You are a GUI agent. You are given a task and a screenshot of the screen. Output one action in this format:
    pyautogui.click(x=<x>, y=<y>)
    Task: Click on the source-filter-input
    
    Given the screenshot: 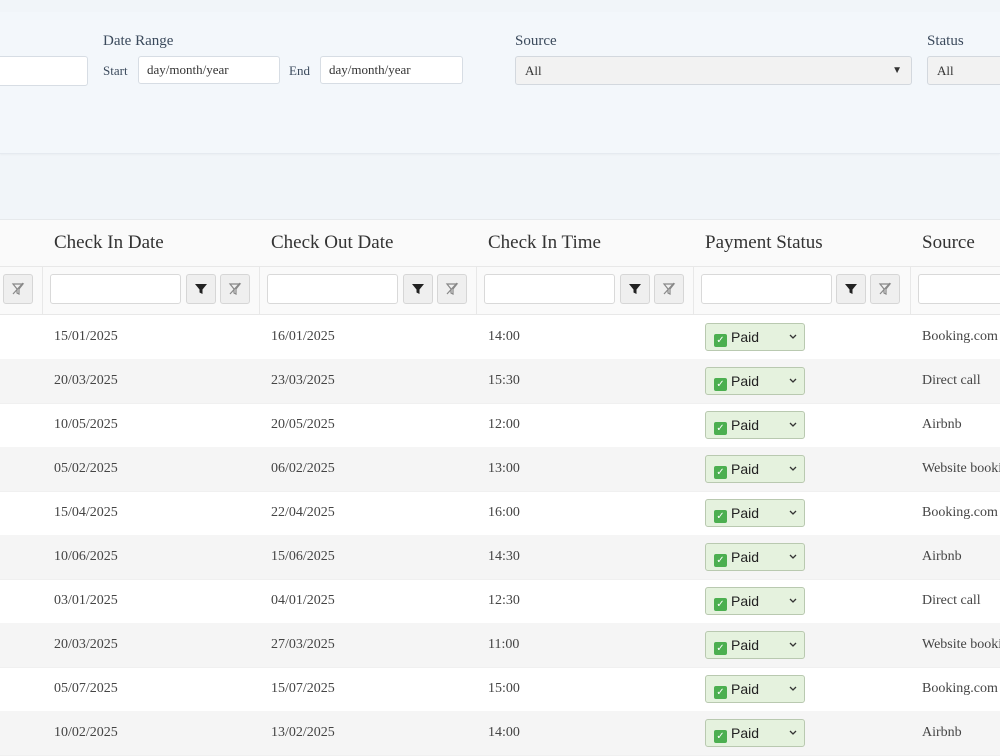 What is the action you would take?
    pyautogui.click(x=959, y=289)
    